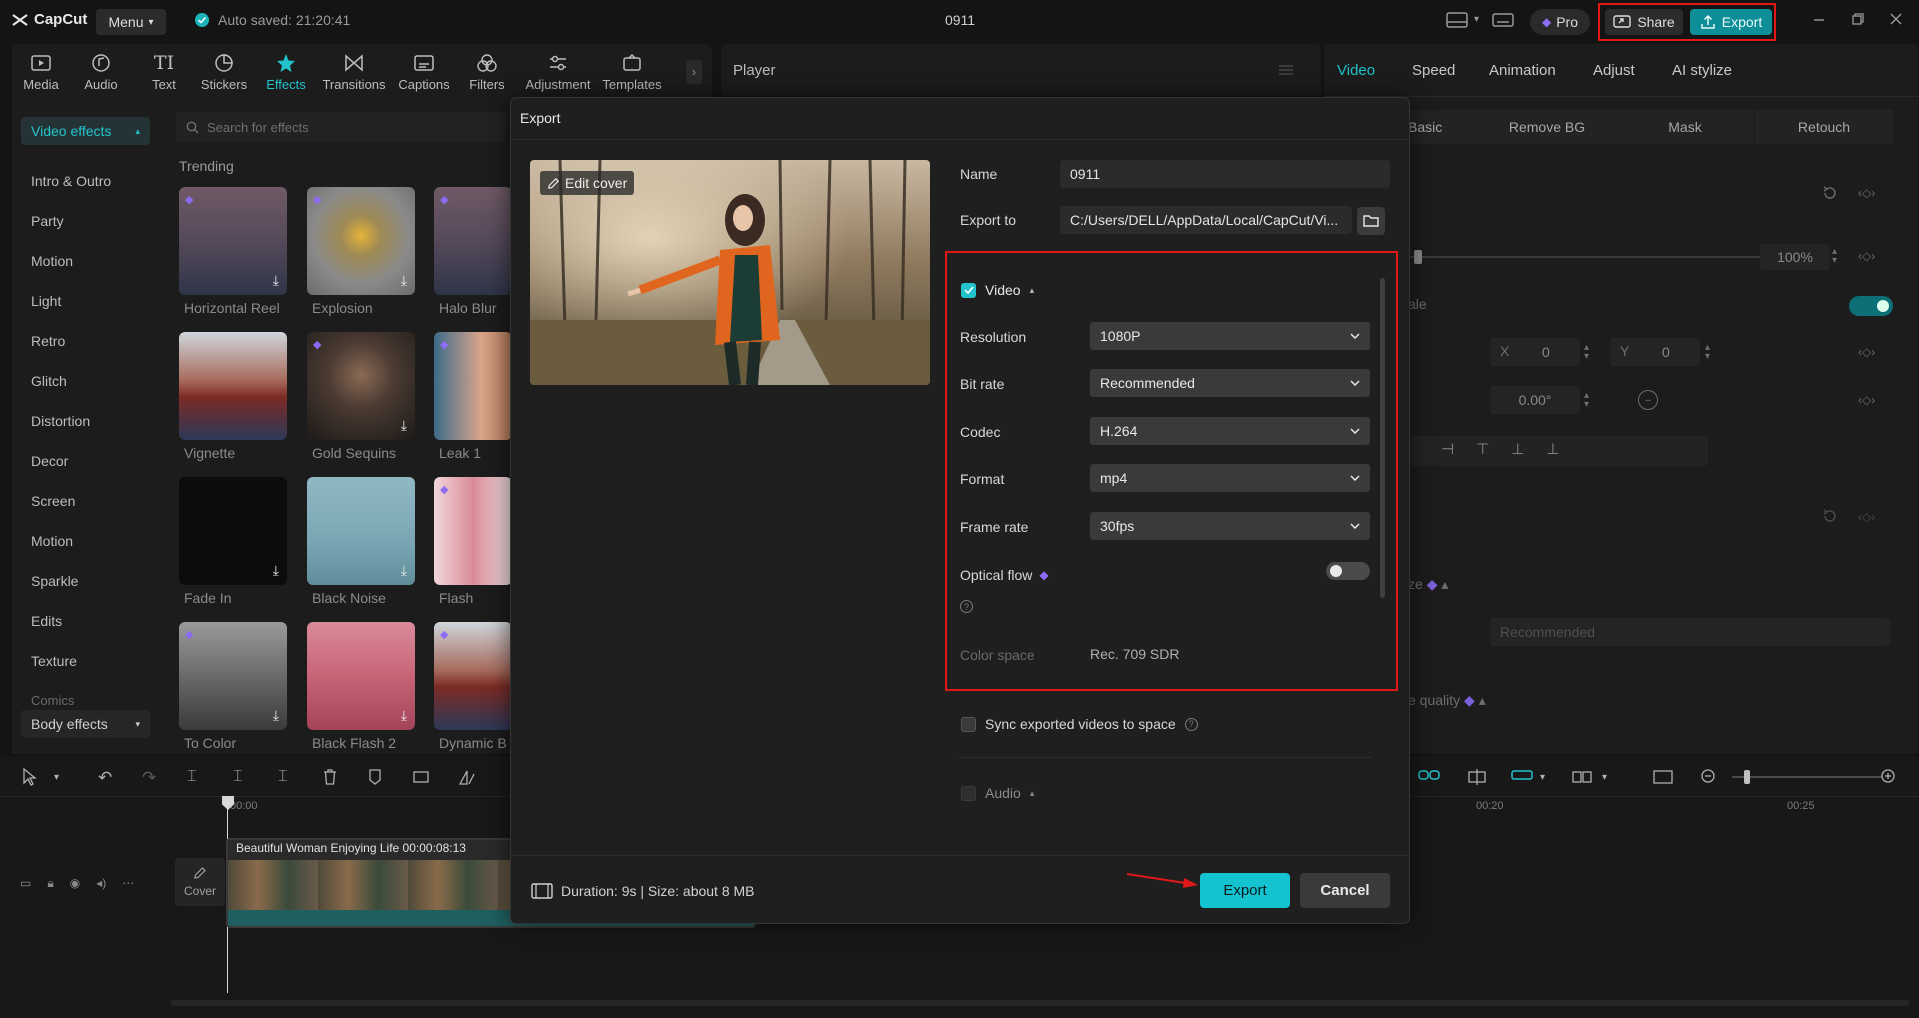 The height and width of the screenshot is (1018, 1919). What do you see at coordinates (101, 72) in the screenshot?
I see `tab-audio: Audio` at bounding box center [101, 72].